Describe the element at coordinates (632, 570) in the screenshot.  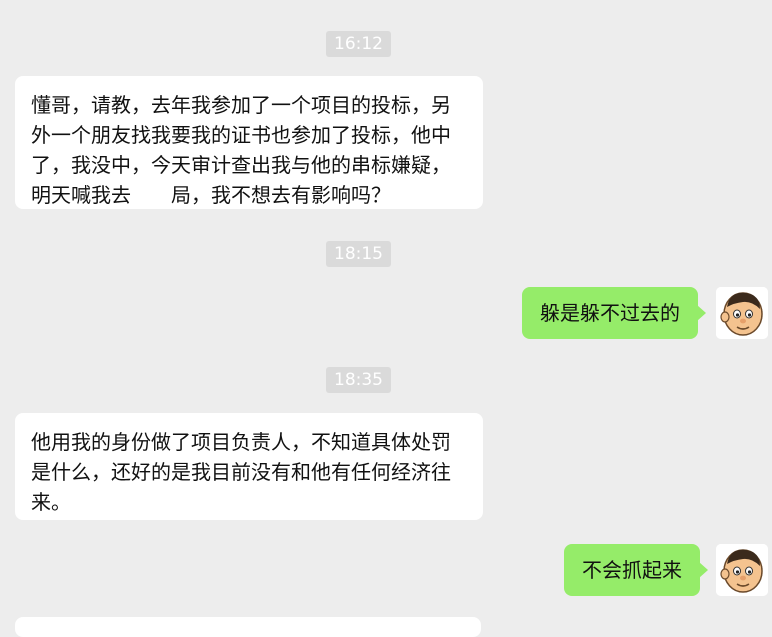
I see `message-text: 不会抓起来` at that location.